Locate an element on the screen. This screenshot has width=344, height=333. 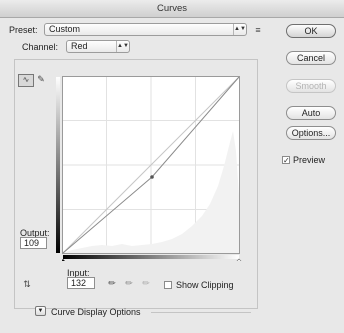
white-point-slider is located at coordinates (239, 259).